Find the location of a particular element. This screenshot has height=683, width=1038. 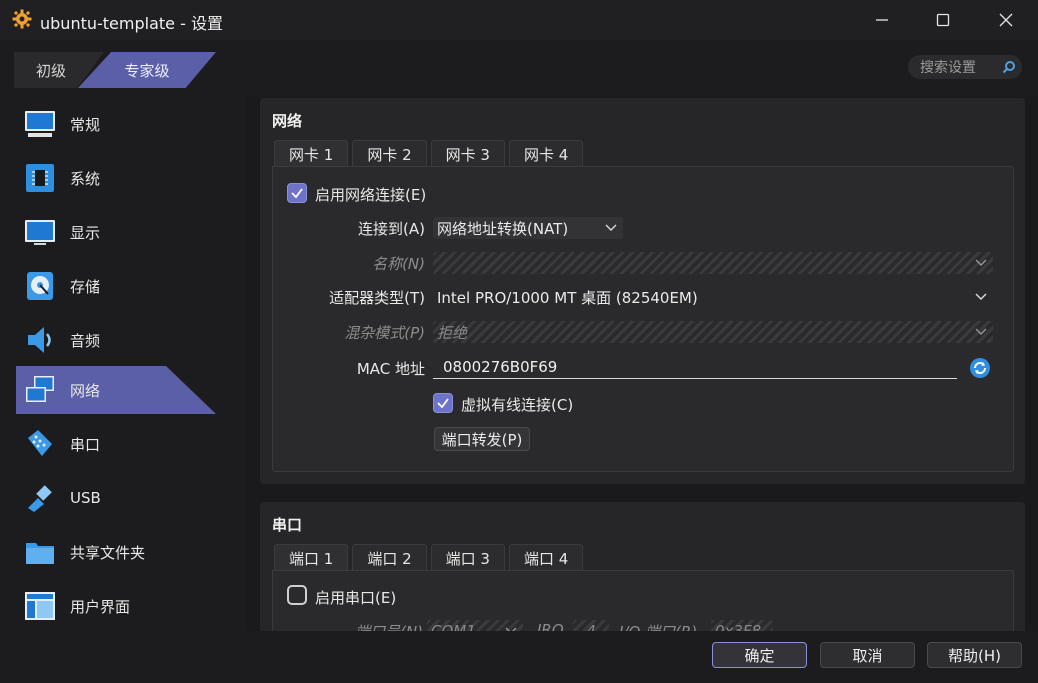

ok-button: 确定 is located at coordinates (759, 655).